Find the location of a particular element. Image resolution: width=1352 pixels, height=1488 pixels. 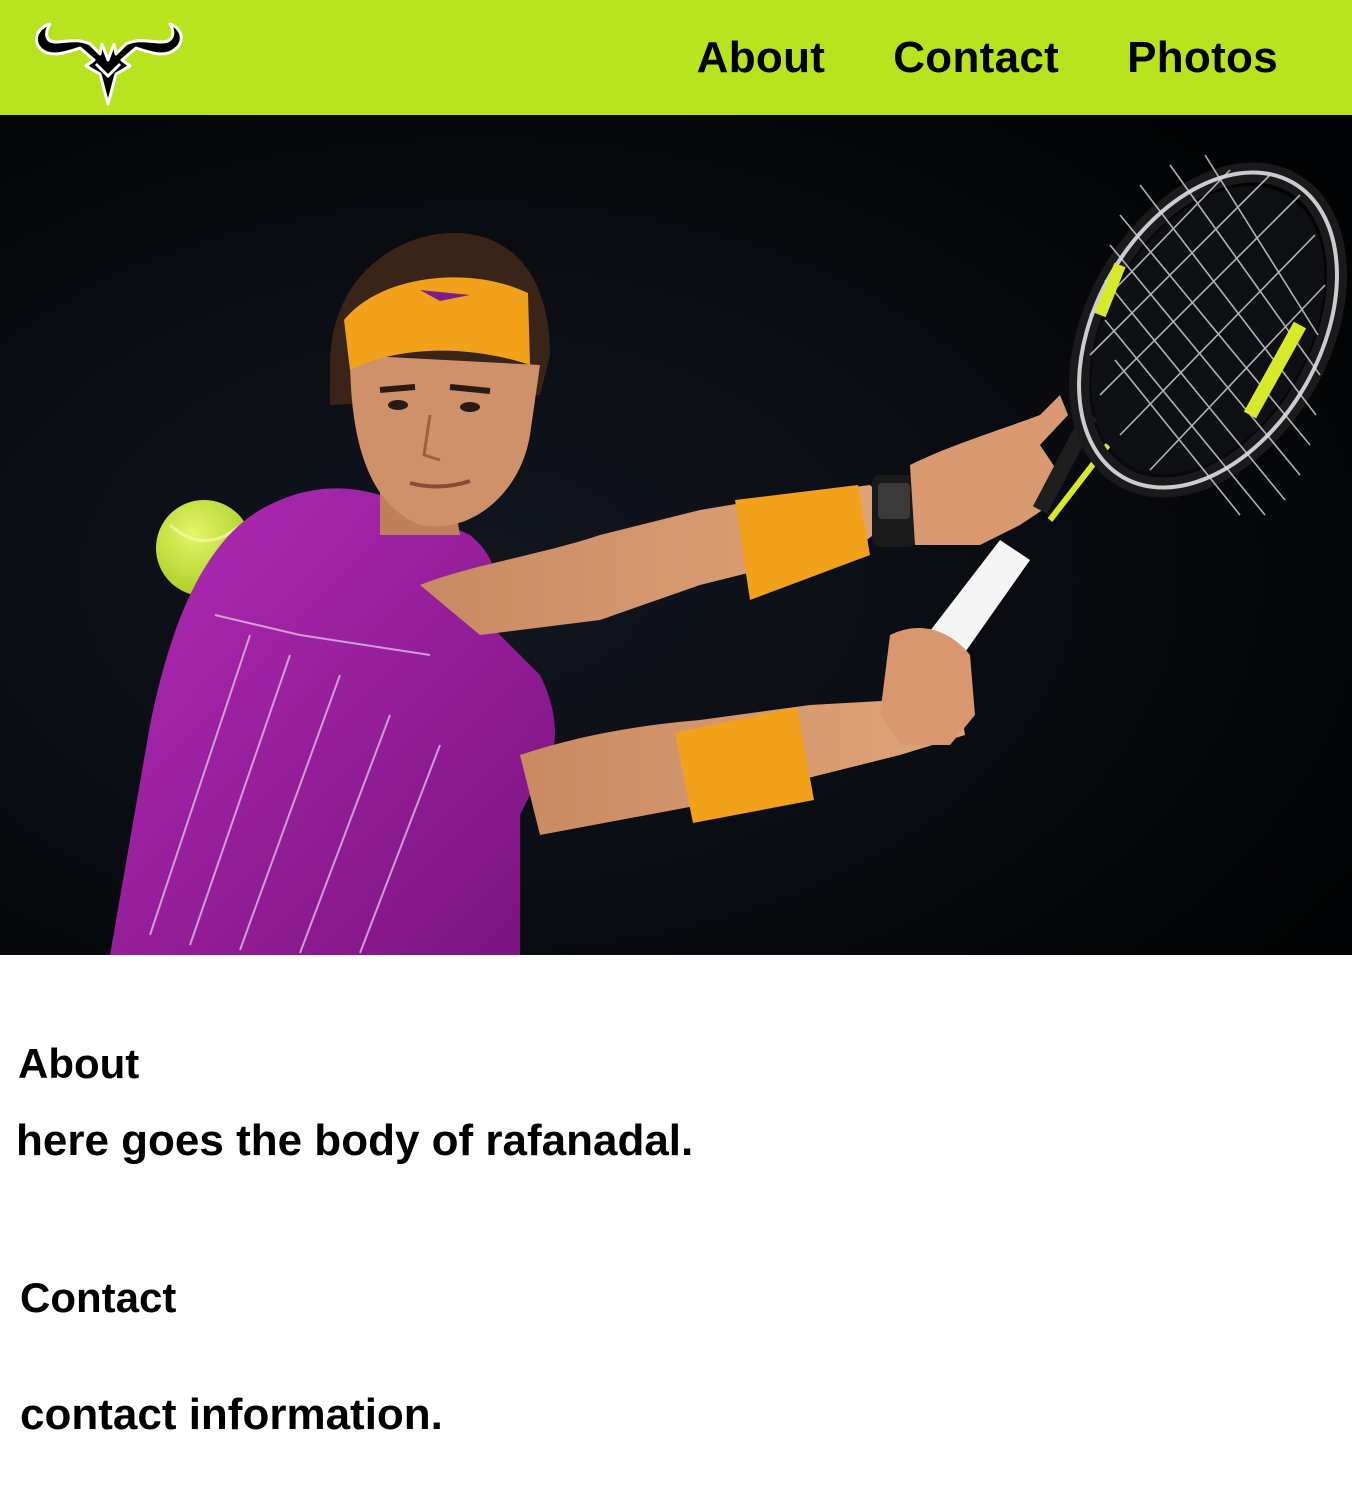

nav-link-about: About is located at coordinates (761, 58).